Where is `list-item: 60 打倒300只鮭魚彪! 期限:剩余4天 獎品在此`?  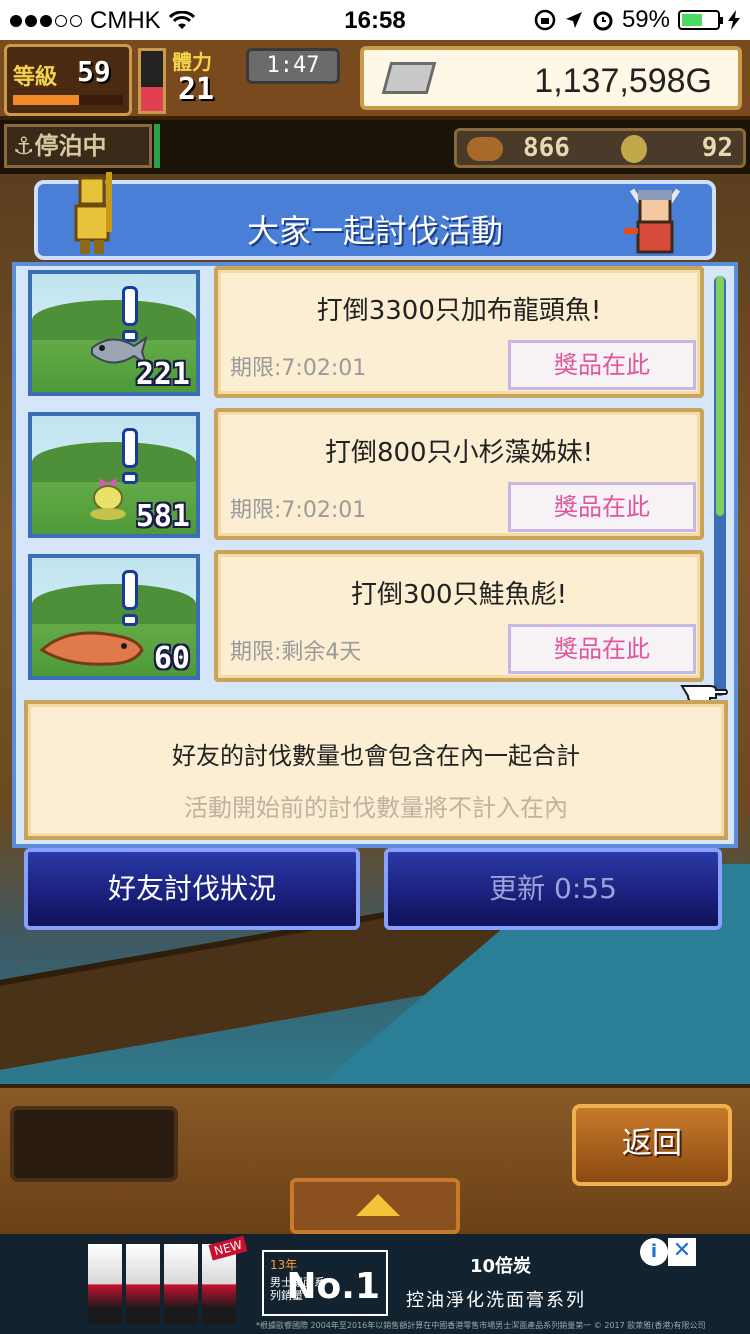 list-item: 60 打倒300只鮭魚彪! 期限:剩余4天 獎品在此 is located at coordinates (368, 617).